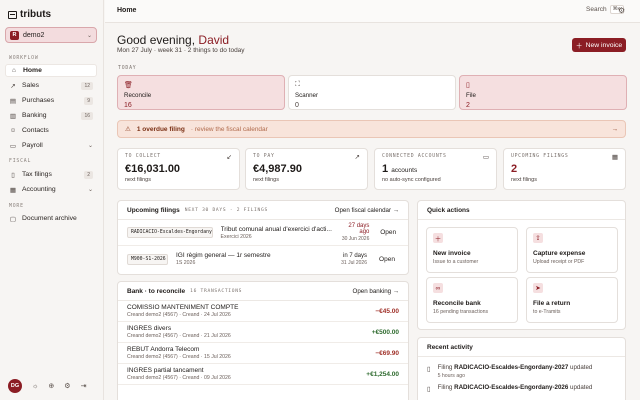 This screenshot has width=640, height=400. I want to click on sidebar-item-label: Document archive, so click(49, 218).